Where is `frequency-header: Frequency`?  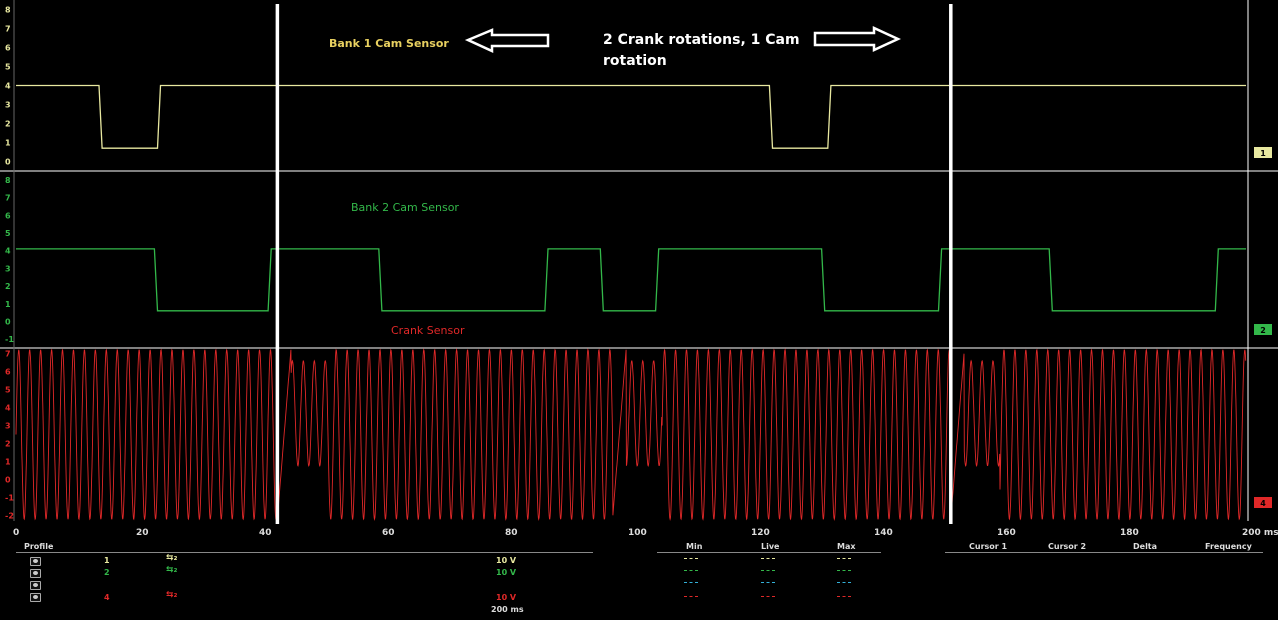 frequency-header: Frequency is located at coordinates (1228, 546).